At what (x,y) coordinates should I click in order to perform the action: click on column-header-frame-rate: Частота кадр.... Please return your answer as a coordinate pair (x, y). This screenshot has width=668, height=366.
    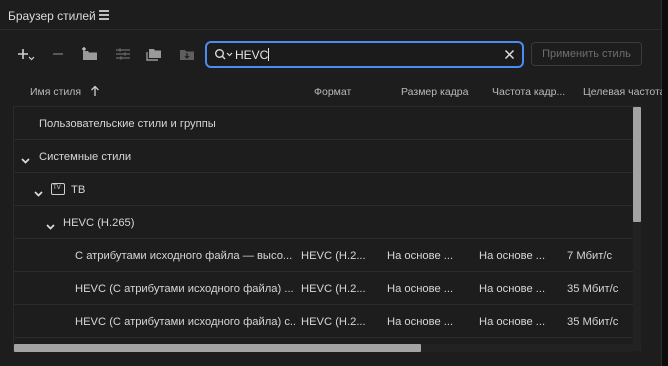
    Looking at the image, I should click on (528, 92).